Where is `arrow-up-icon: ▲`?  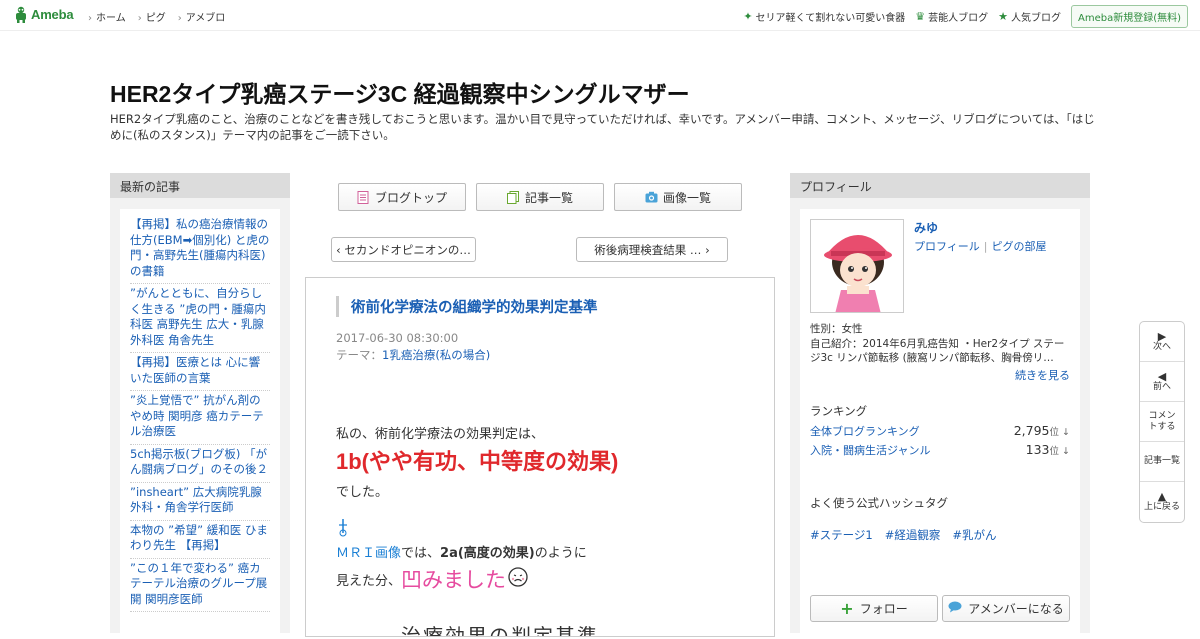 arrow-up-icon: ▲ is located at coordinates (1162, 496).